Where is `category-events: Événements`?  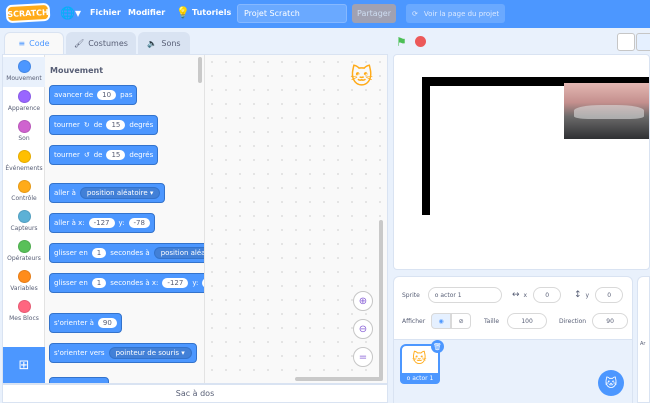 category-events: Événements is located at coordinates (24, 162).